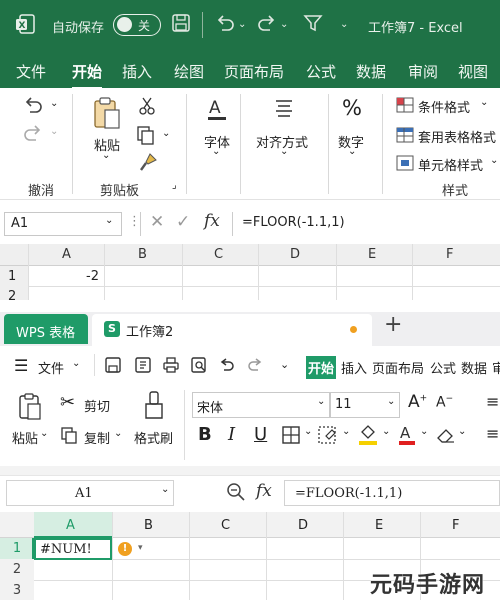 The width and height of the screenshot is (500, 600). Describe the element at coordinates (346, 431) in the screenshot. I see `cell-format-dropdown-icon: ⌄` at that location.